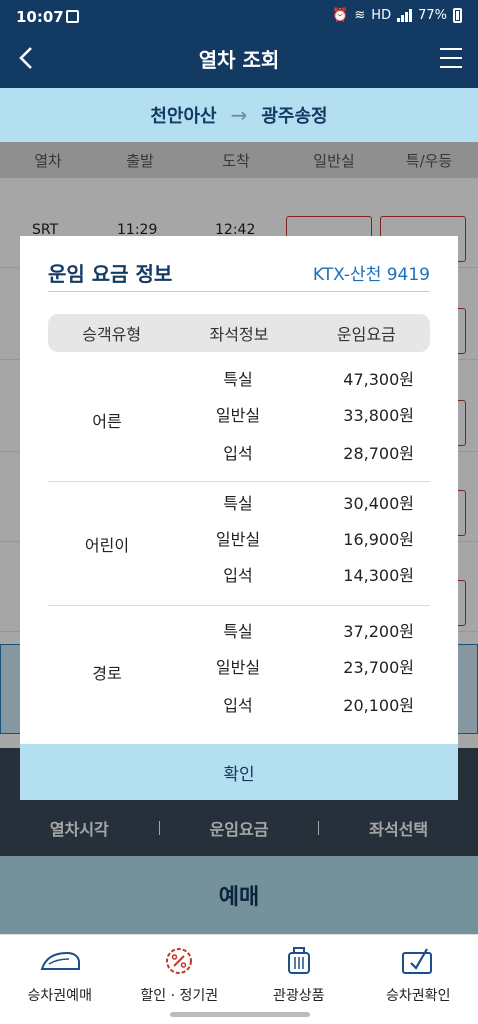 The width and height of the screenshot is (478, 1024). Describe the element at coordinates (40, 17) in the screenshot. I see `status-time: 10:07` at that location.